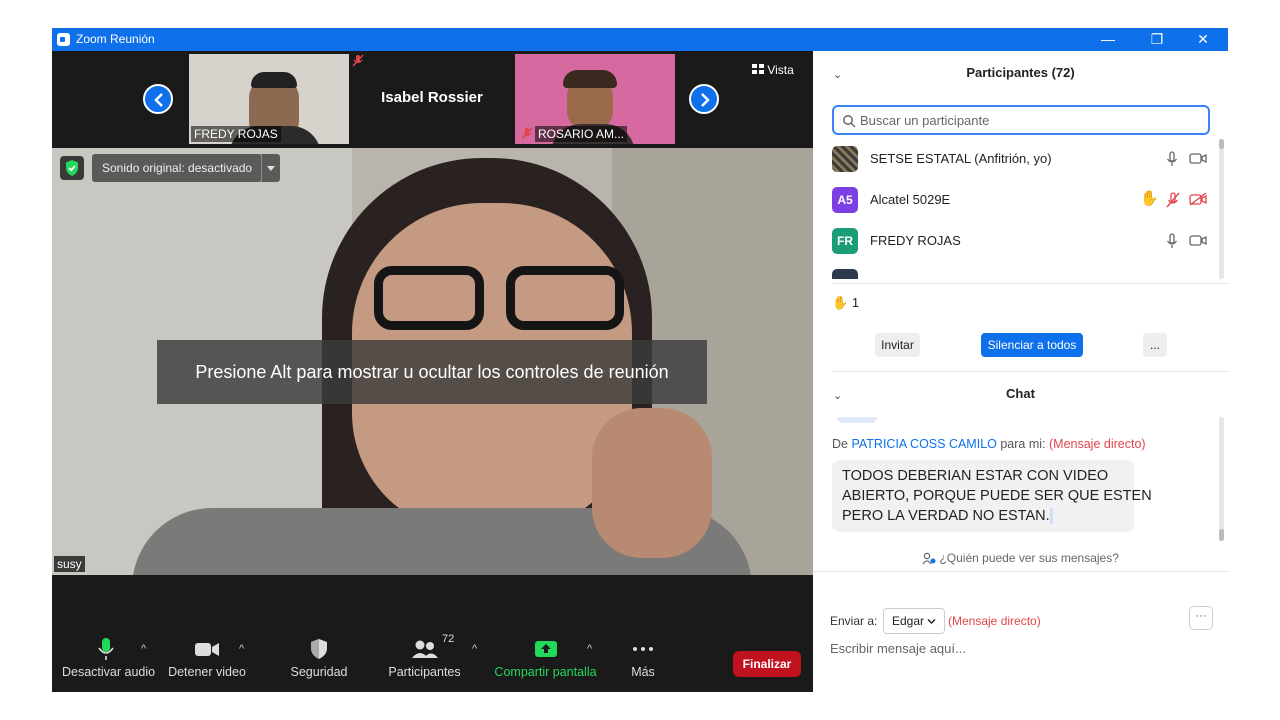 The width and height of the screenshot is (1280, 720). Describe the element at coordinates (923, 444) in the screenshot. I see `sender-name: PATRICIA COSS CAMILO` at that location.